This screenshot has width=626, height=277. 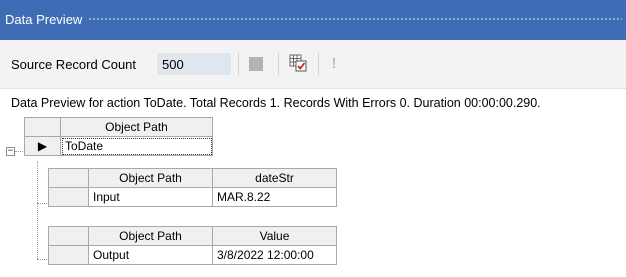 I want to click on column-header-value: Value, so click(x=274, y=236).